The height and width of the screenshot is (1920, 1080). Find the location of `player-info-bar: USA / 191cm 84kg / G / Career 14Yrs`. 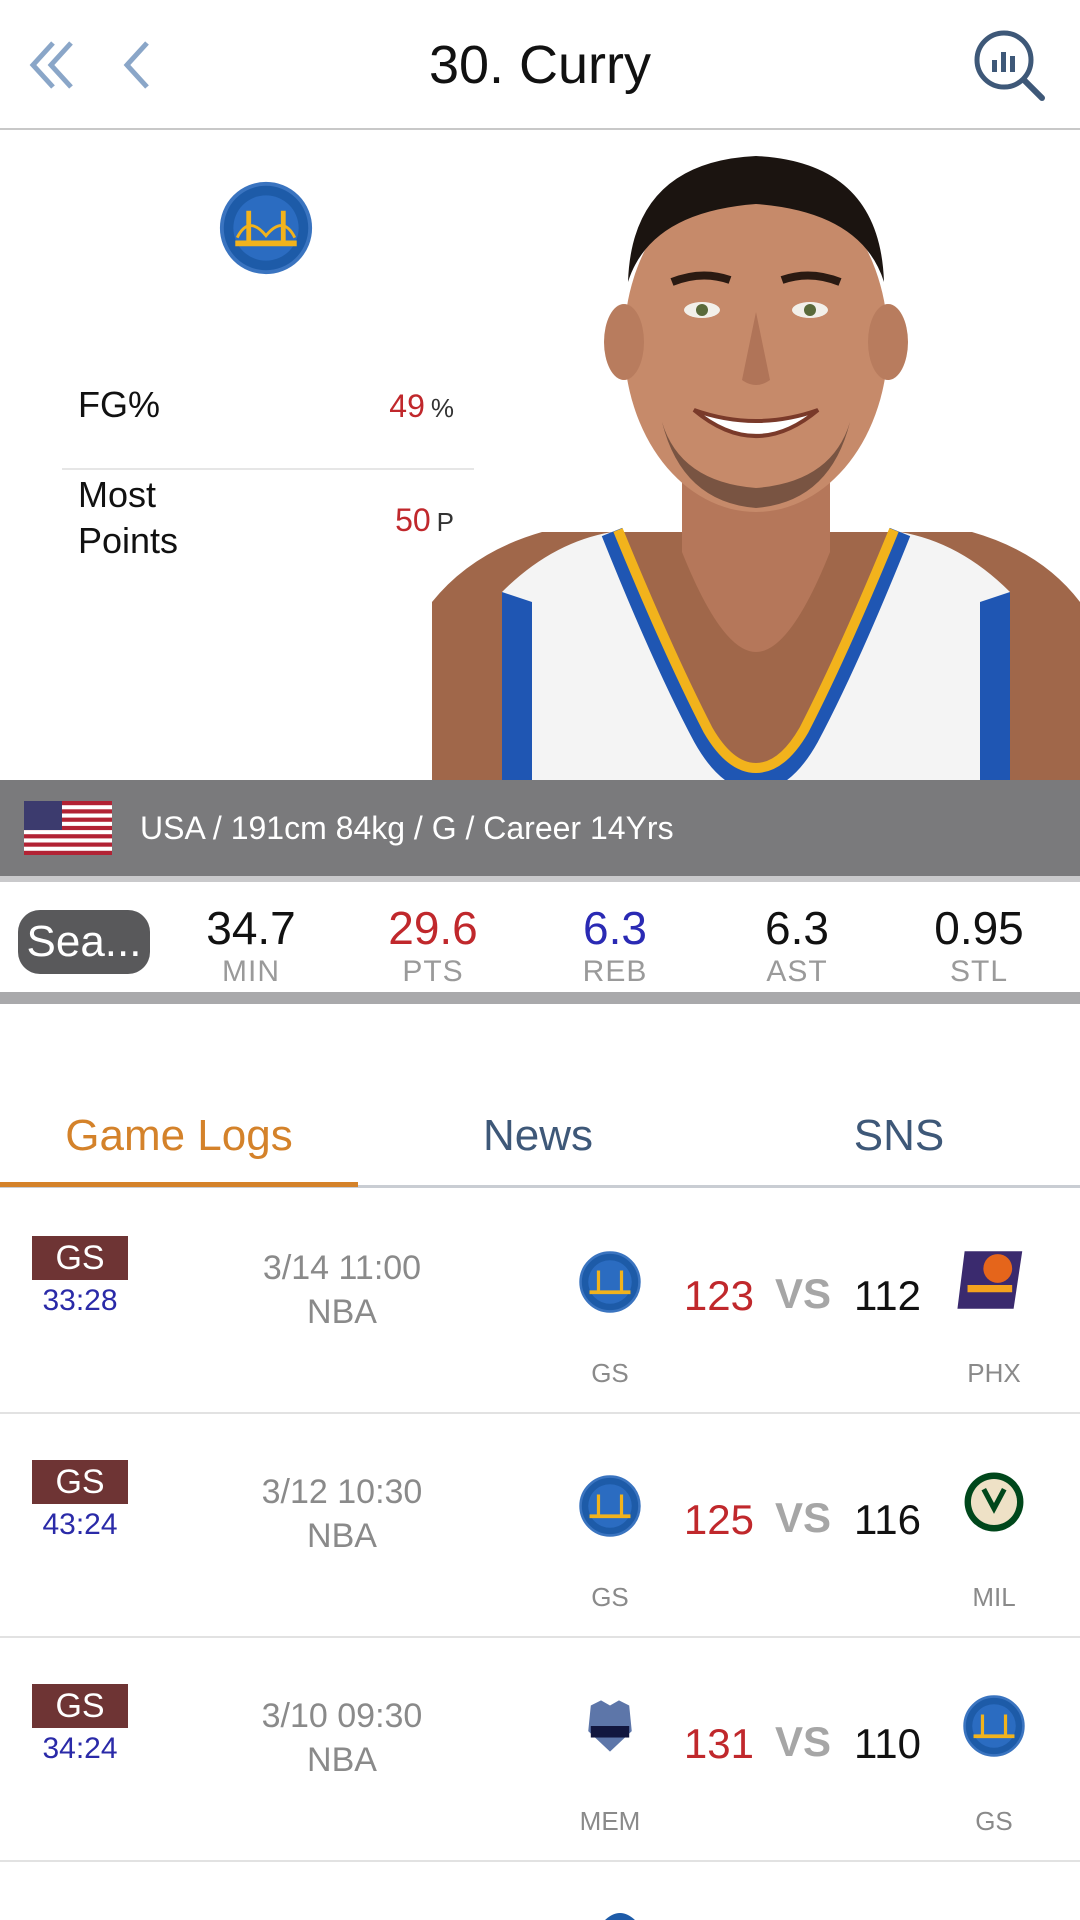

player-info-bar: USA / 191cm 84kg / G / Career 14Yrs is located at coordinates (540, 828).